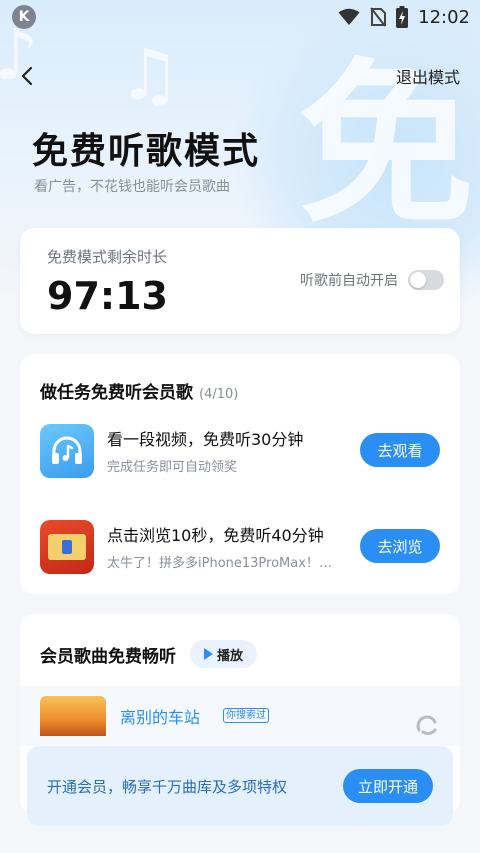 The width and height of the screenshot is (480, 853). I want to click on ad-thumbnail, so click(67, 547).